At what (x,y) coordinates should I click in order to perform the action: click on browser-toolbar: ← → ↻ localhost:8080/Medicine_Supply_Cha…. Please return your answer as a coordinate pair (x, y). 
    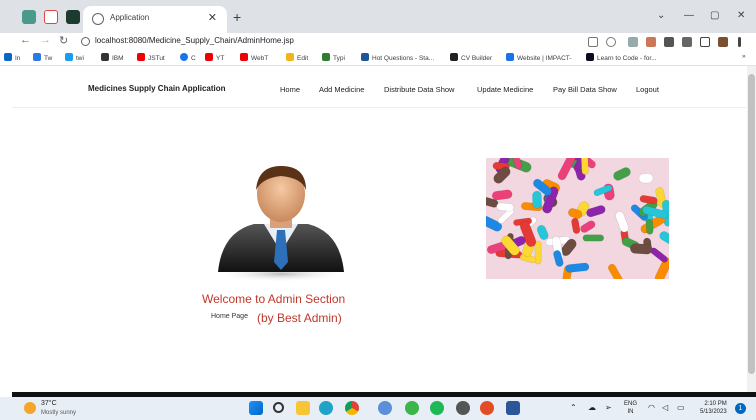
    Looking at the image, I should click on (378, 41).